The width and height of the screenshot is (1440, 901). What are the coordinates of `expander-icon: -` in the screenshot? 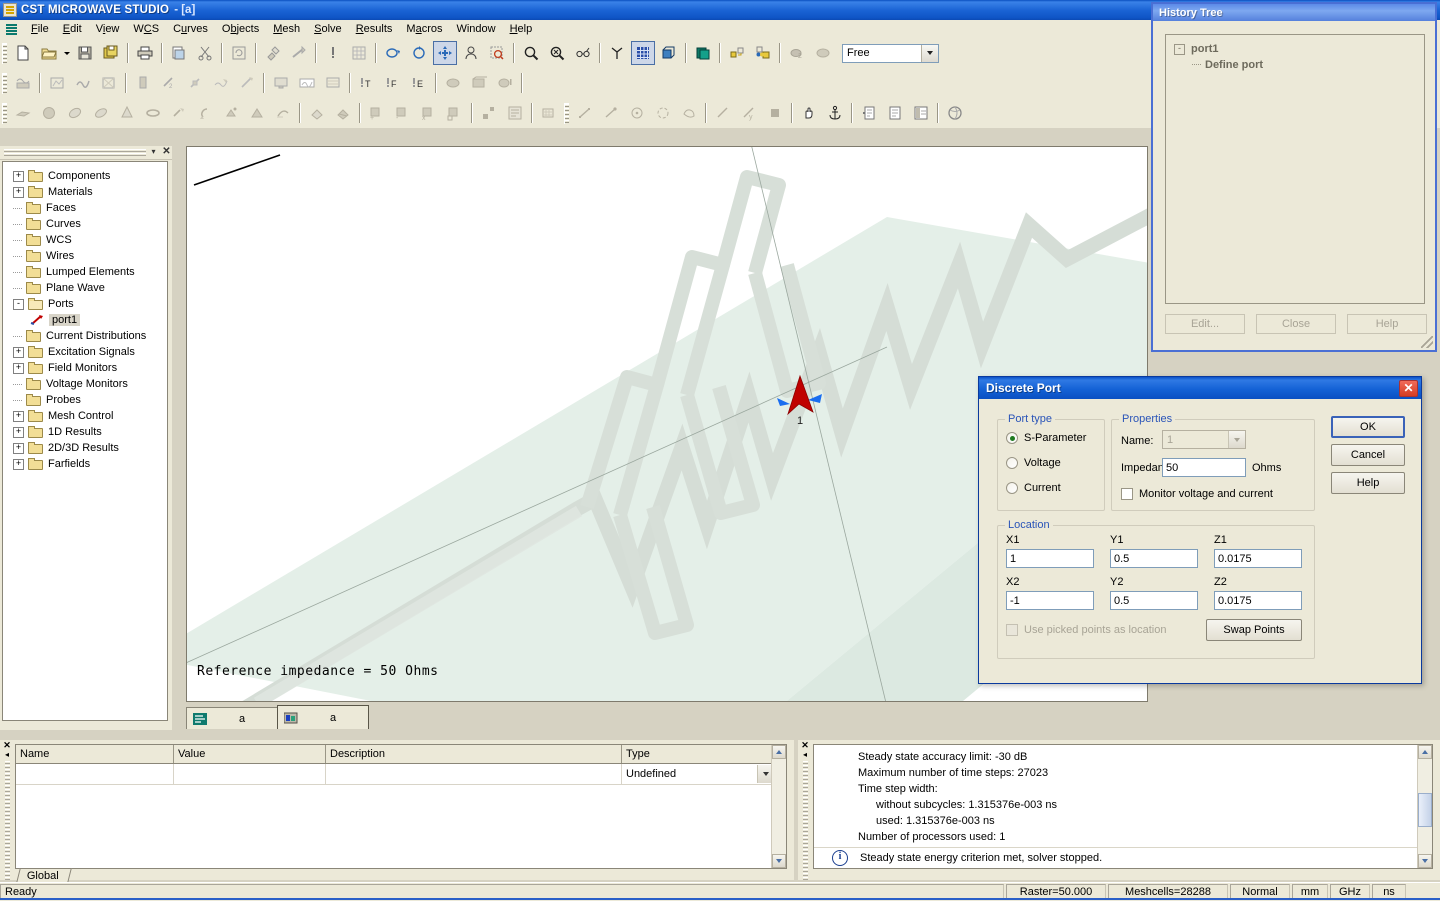 It's located at (18, 304).